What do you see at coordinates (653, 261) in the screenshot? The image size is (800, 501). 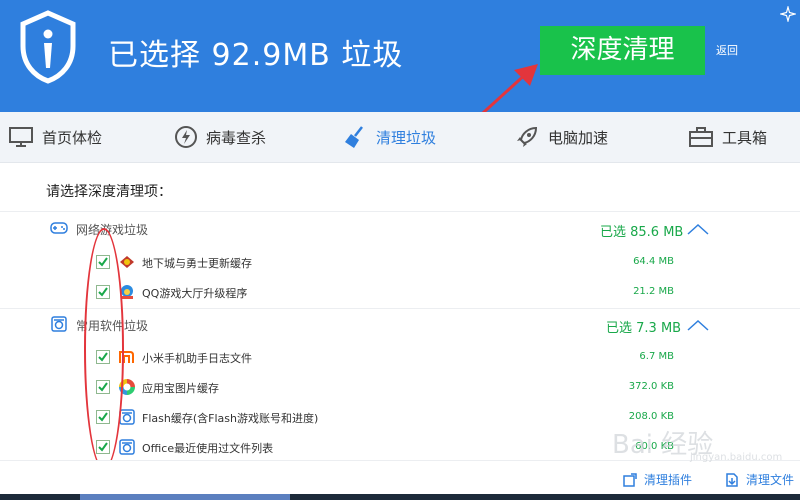 I see `item-size: 64.4 MB` at bounding box center [653, 261].